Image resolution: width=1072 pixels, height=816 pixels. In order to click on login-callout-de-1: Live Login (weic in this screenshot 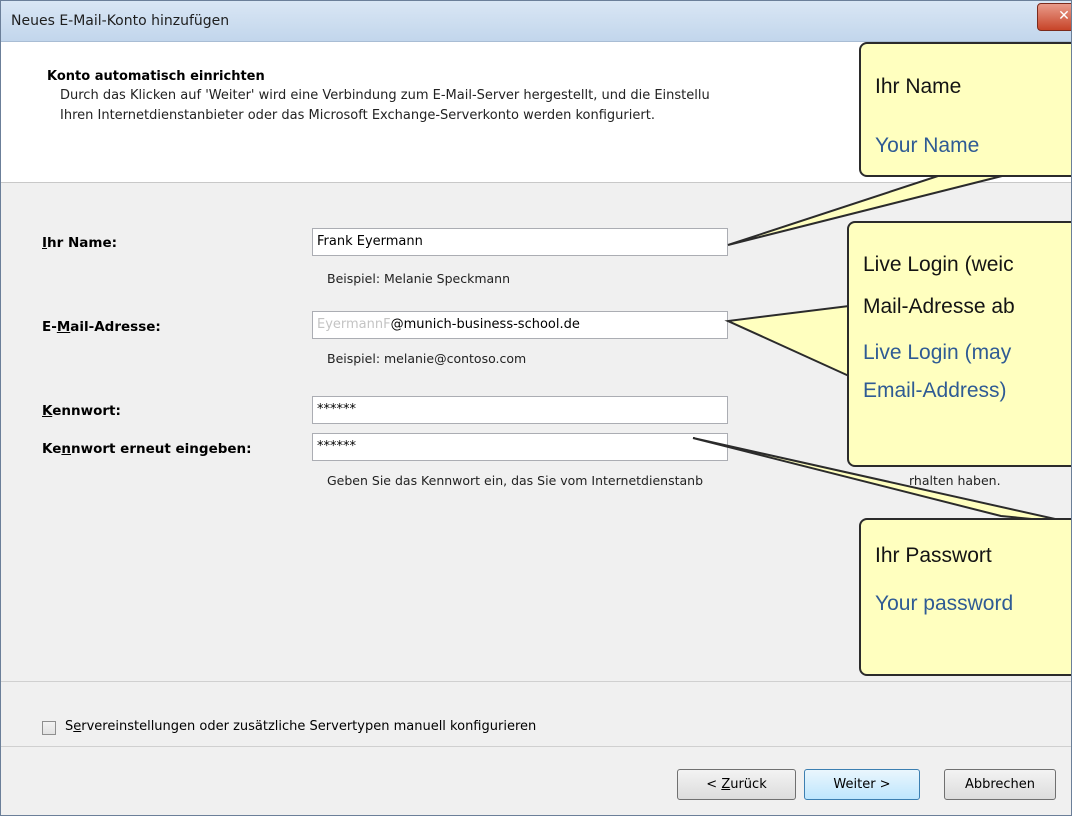, I will do `click(938, 264)`.